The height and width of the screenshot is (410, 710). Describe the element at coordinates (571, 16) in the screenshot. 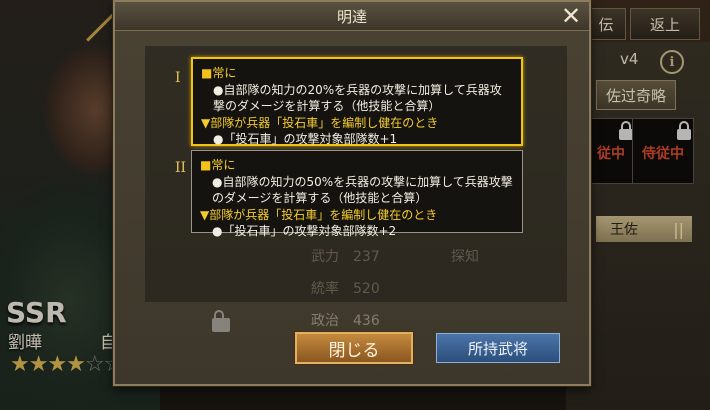

I see `close-icon: ✕` at that location.